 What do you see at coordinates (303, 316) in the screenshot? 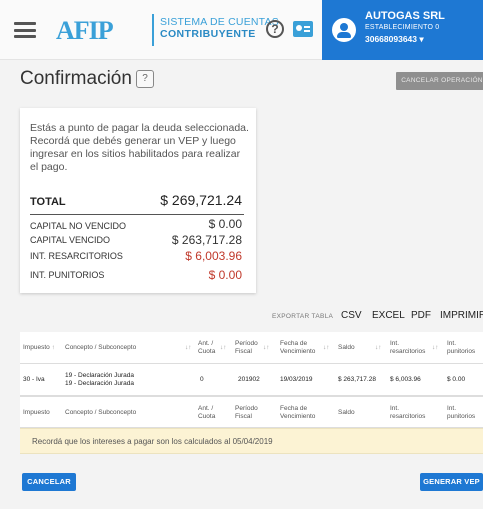
I see `export-table-label: EXPORTAR TABLA` at bounding box center [303, 316].